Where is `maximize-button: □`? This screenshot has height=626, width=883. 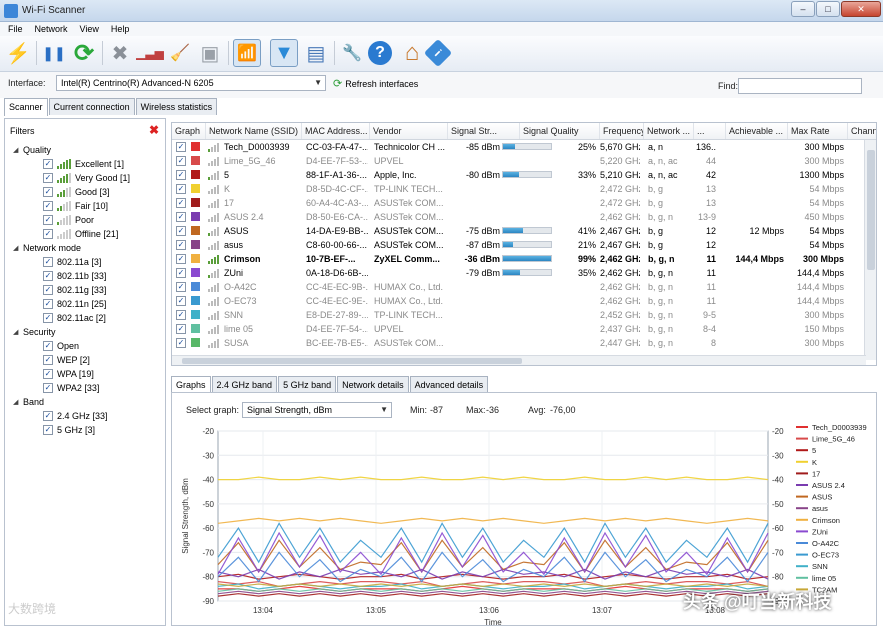
maximize-button: □ is located at coordinates (828, 9).